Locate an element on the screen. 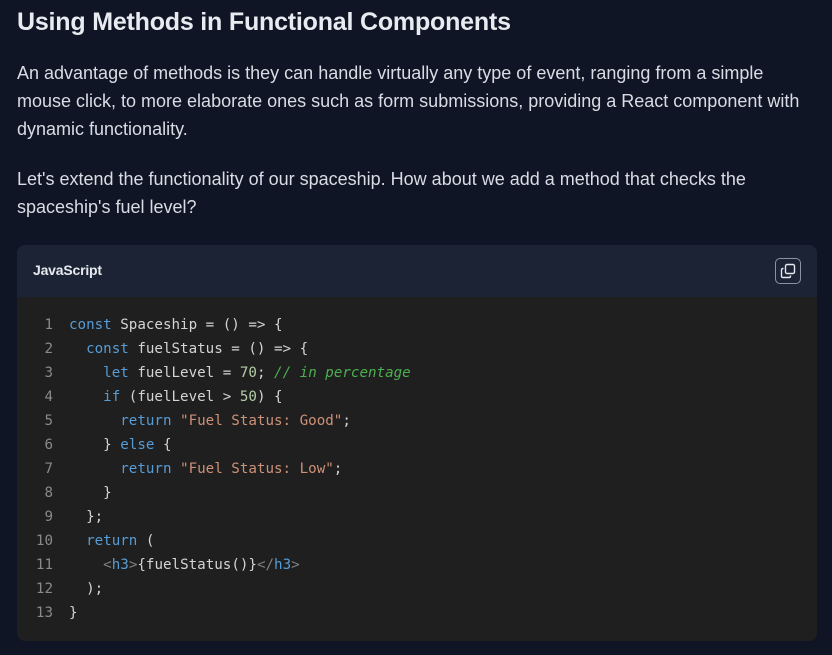 The height and width of the screenshot is (655, 832). line-number: 12 is located at coordinates (44, 589).